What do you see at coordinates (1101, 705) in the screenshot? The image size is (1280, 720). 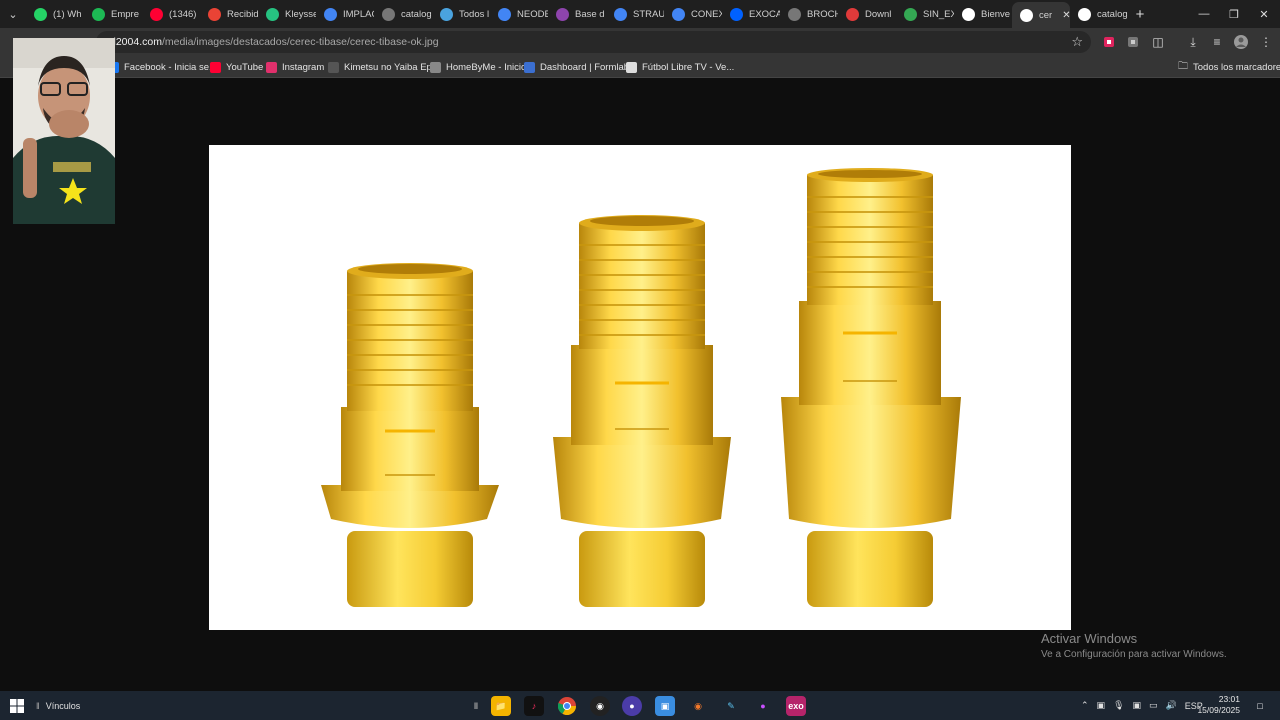 I see `tray-app-icon: ▣` at bounding box center [1101, 705].